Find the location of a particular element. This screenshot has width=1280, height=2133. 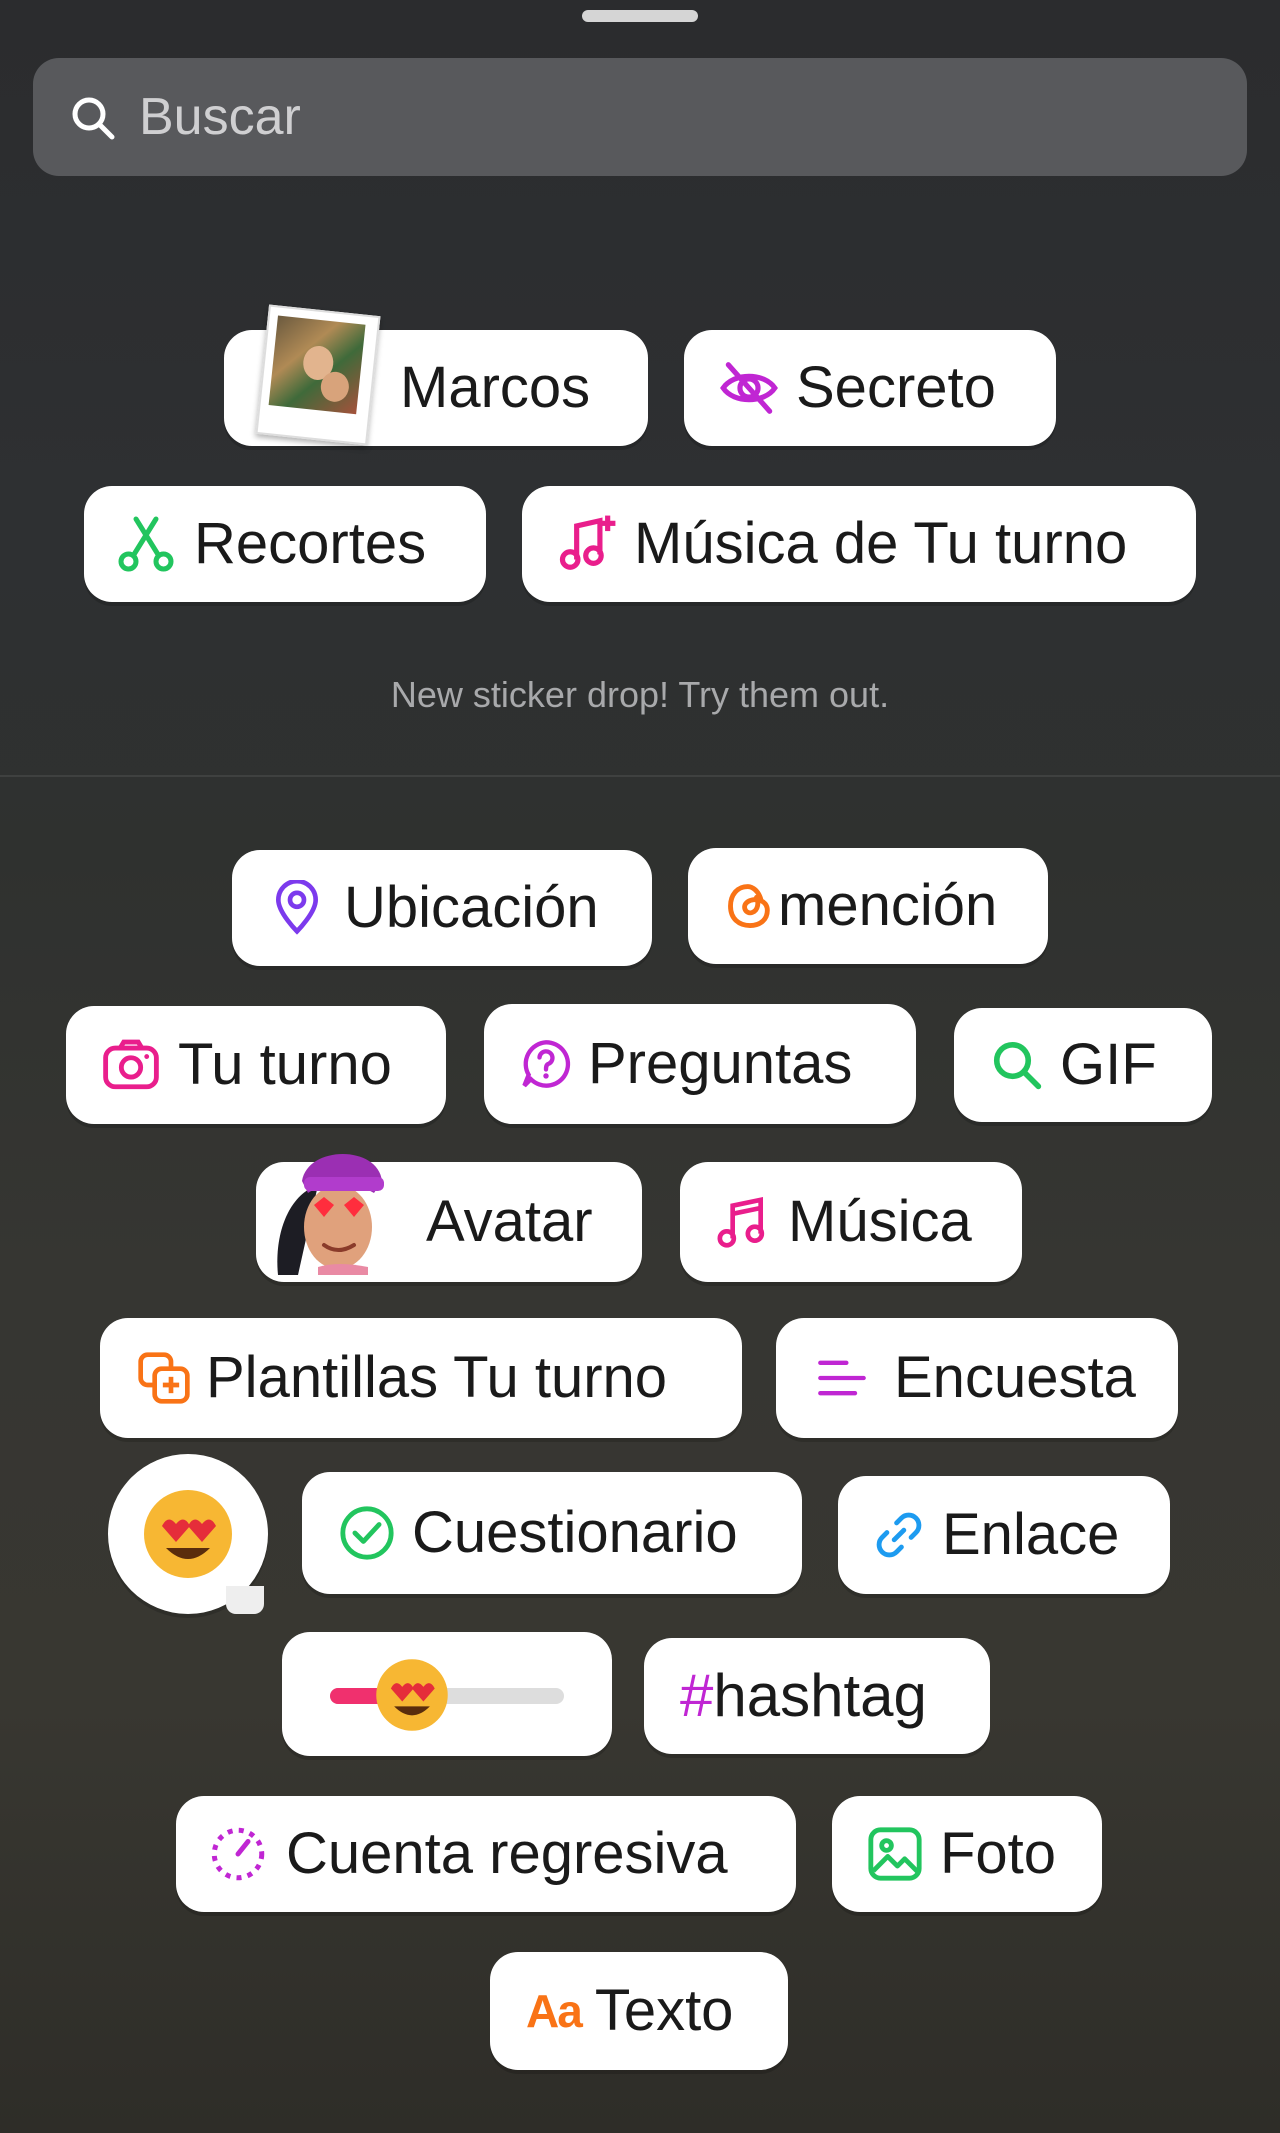

text-aa-icon: Aa is located at coordinates (554, 2011).